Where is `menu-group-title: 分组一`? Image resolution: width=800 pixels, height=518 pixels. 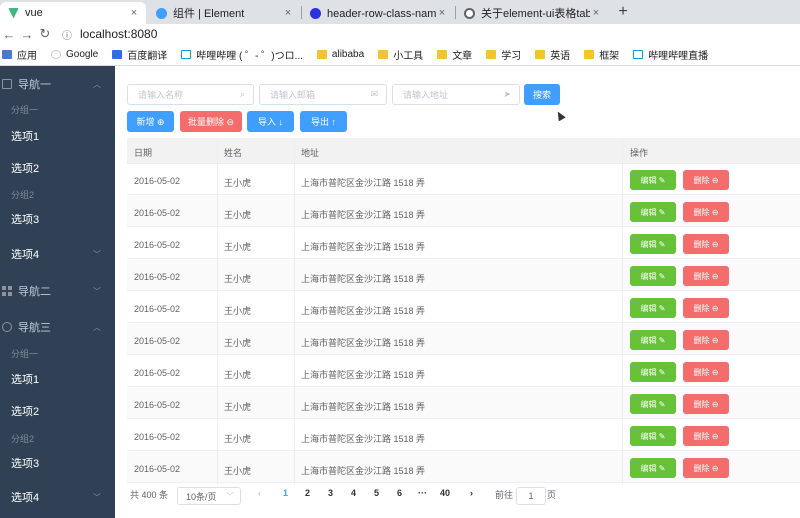
menu-group-title: 分组一 is located at coordinates (25, 353).